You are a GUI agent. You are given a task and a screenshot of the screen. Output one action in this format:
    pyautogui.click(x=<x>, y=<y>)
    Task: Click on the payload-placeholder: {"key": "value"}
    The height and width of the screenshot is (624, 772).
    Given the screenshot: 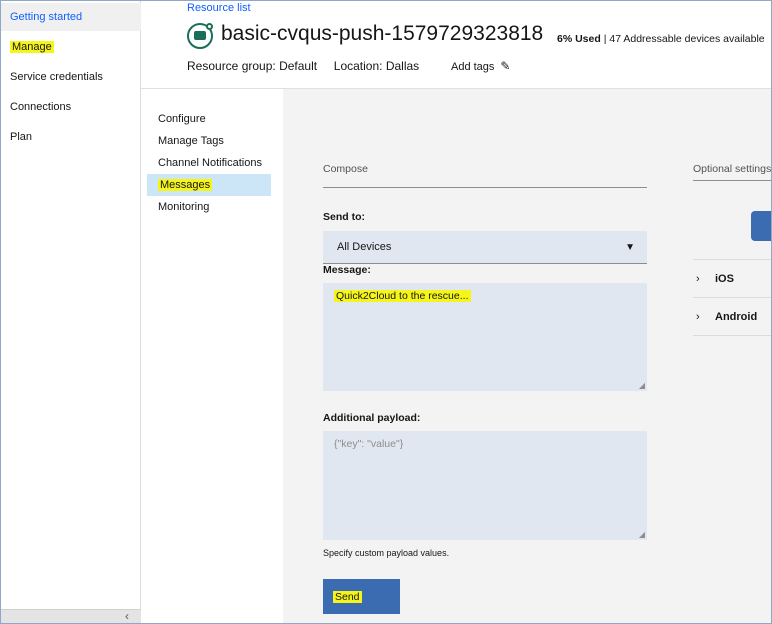 What is the action you would take?
    pyautogui.click(x=369, y=444)
    